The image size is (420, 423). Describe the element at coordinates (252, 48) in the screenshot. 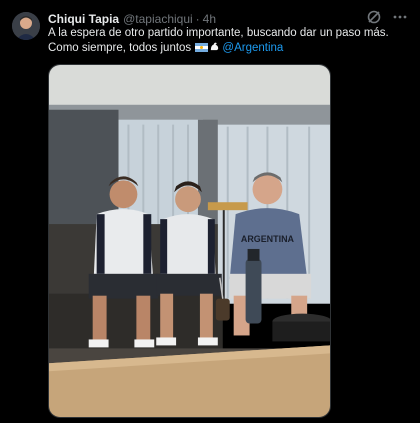

I see `mention-link: @Argentina` at that location.